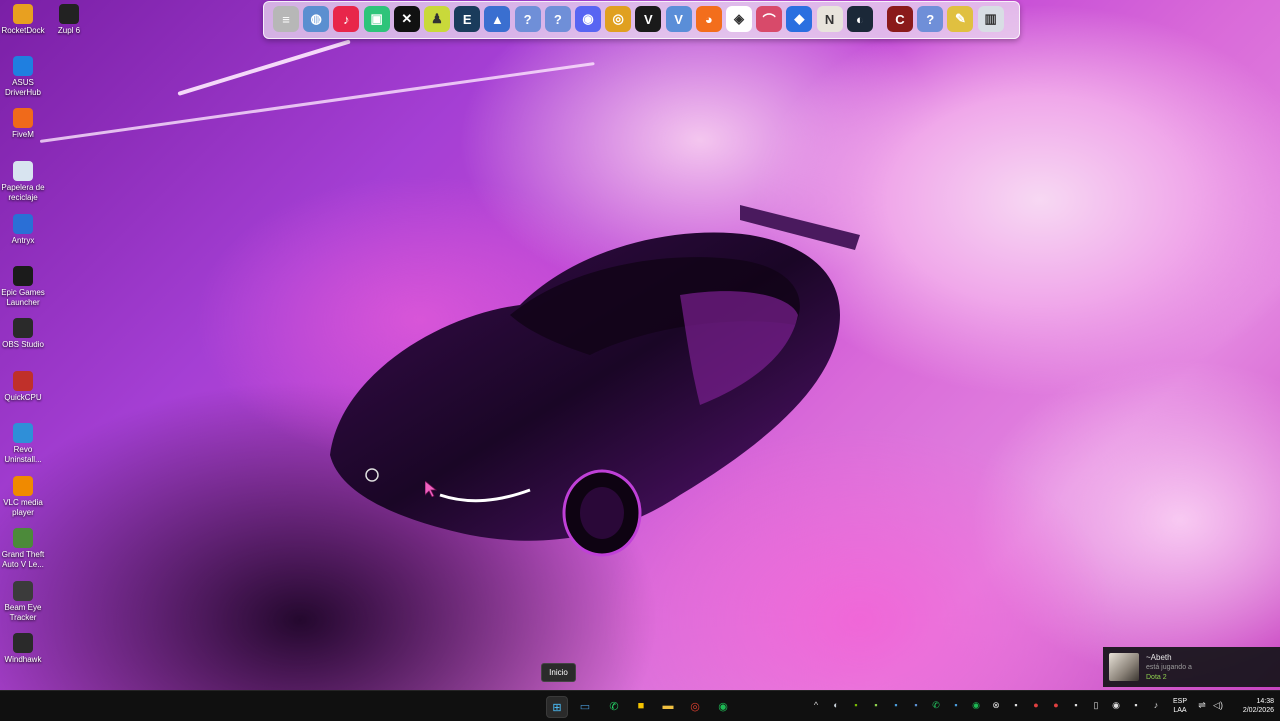  I want to click on vlc-icon, so click(23, 486).